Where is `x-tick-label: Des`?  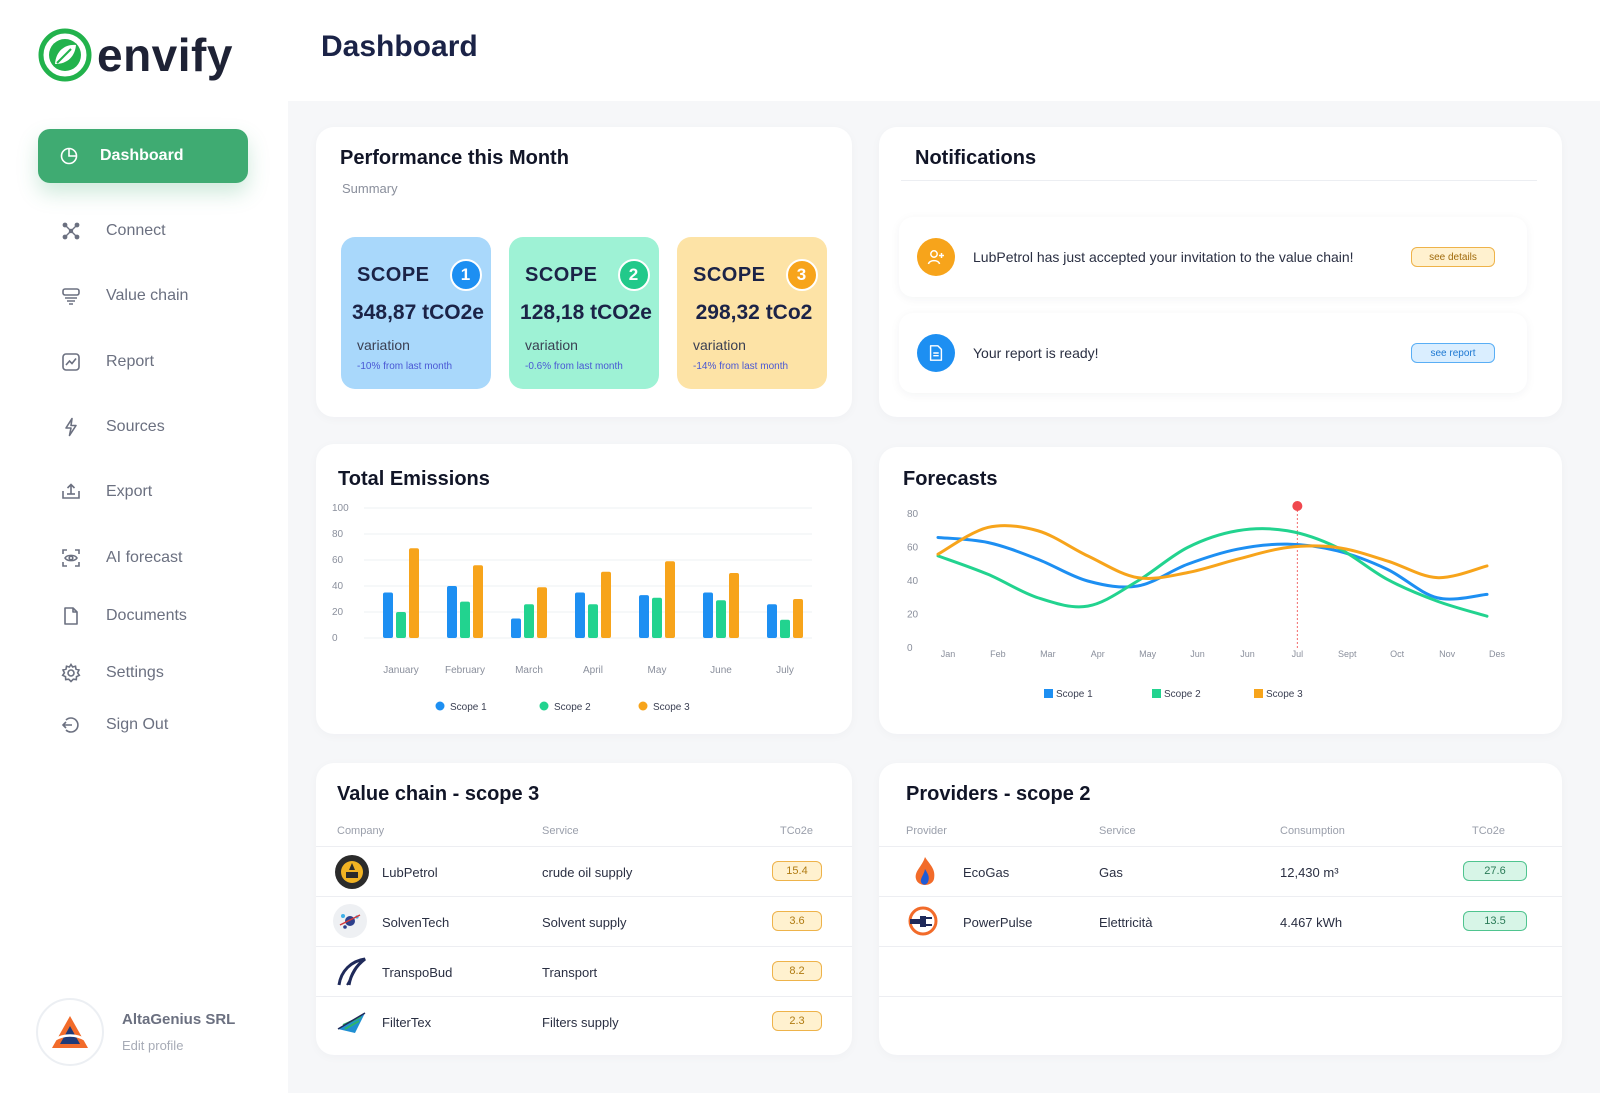 x-tick-label: Des is located at coordinates (1497, 654).